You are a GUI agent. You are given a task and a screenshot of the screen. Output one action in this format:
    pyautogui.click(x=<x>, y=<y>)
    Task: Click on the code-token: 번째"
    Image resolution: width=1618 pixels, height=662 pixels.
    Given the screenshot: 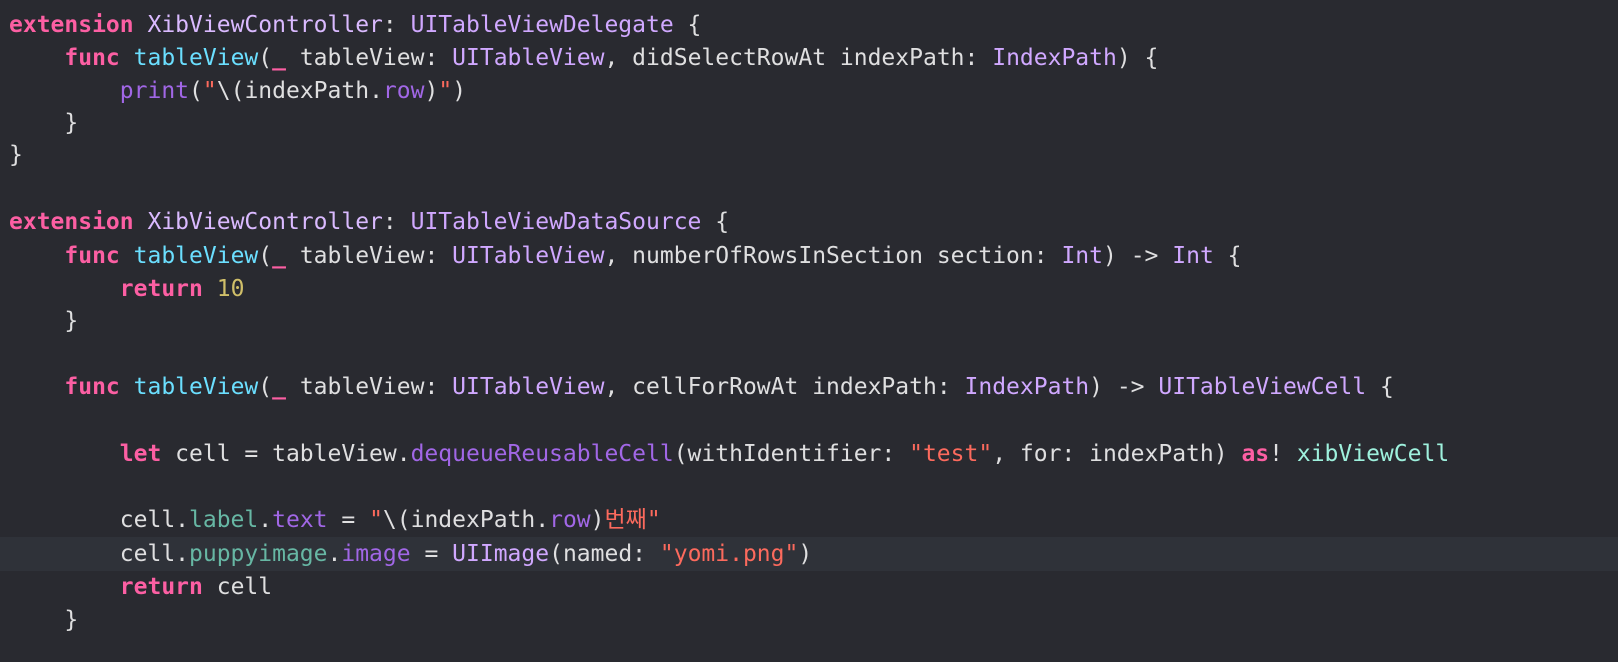 What is the action you would take?
    pyautogui.click(x=632, y=520)
    